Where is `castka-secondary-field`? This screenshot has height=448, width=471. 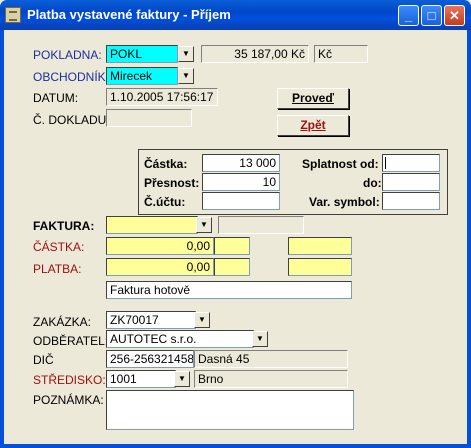 castka-secondary-field is located at coordinates (320, 246).